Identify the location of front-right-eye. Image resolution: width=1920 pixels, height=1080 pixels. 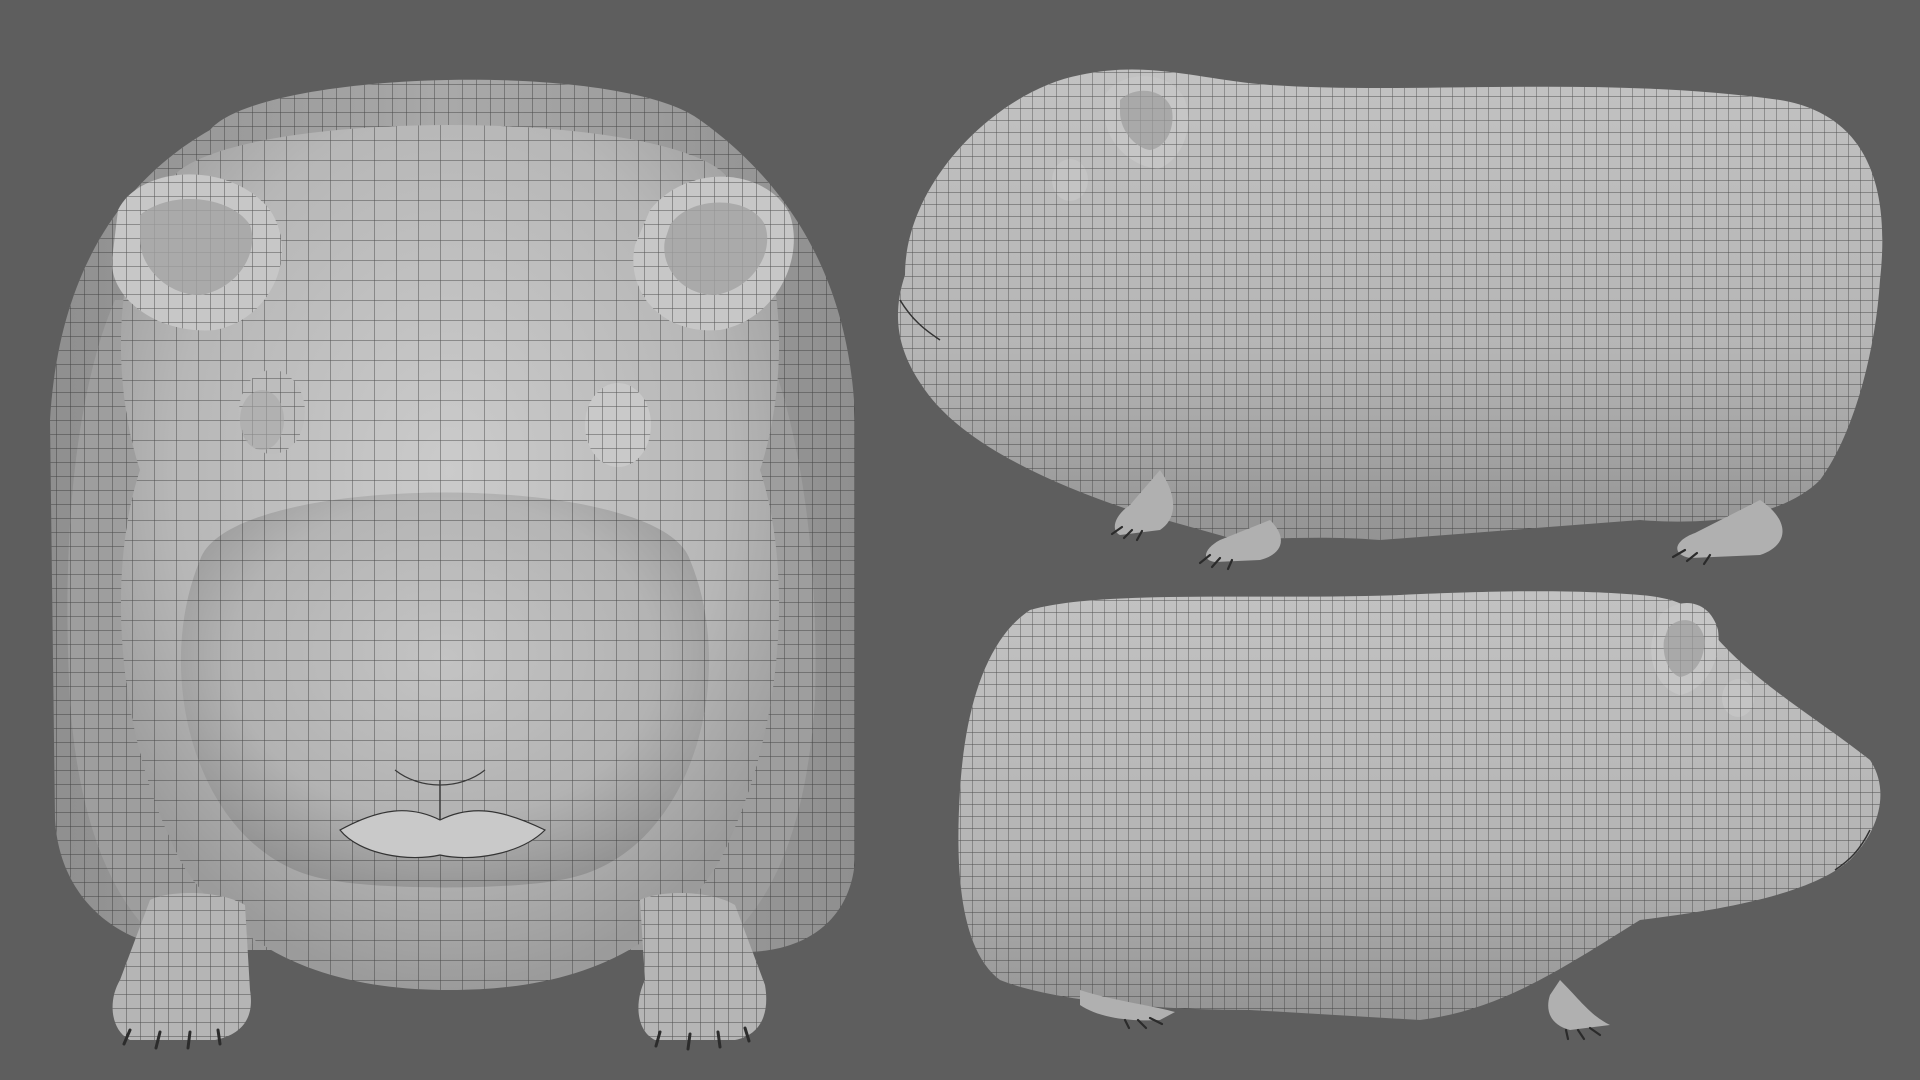
(618, 425).